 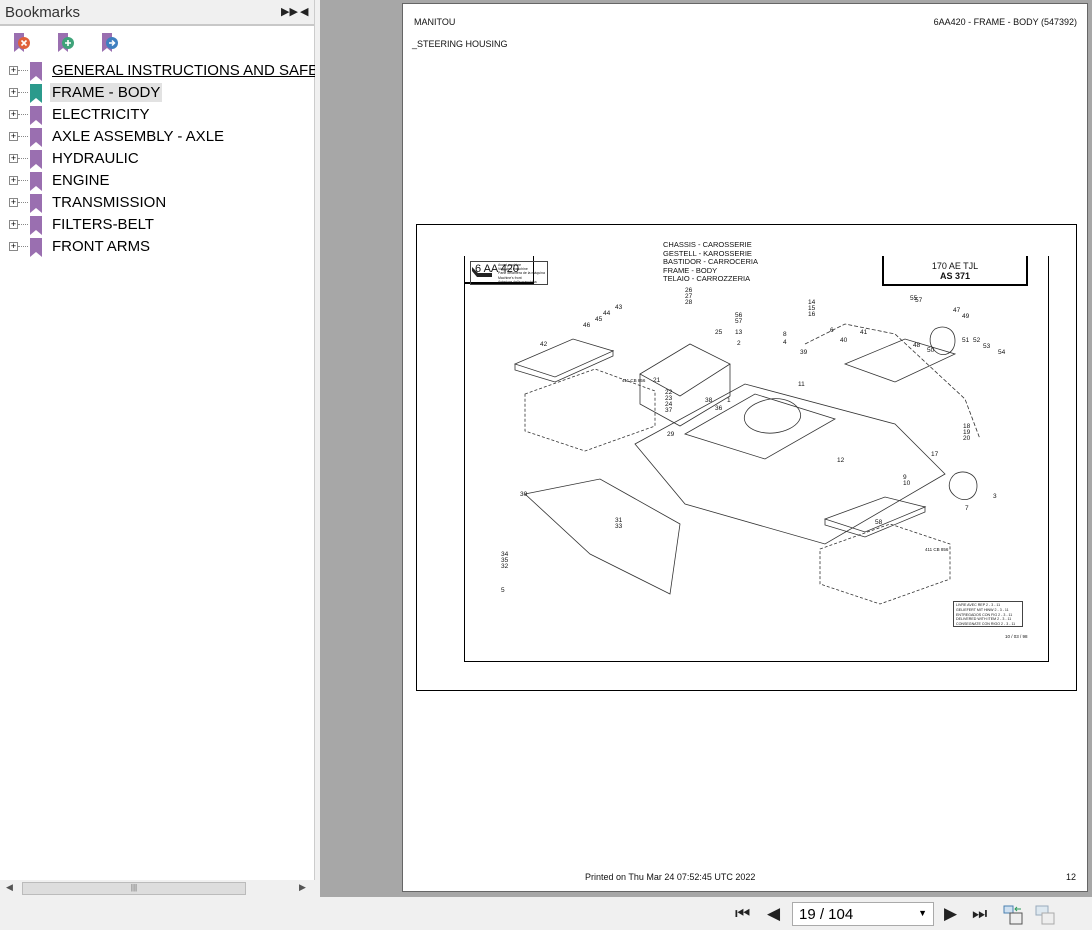 I want to click on part-callout: 25, so click(x=719, y=332).